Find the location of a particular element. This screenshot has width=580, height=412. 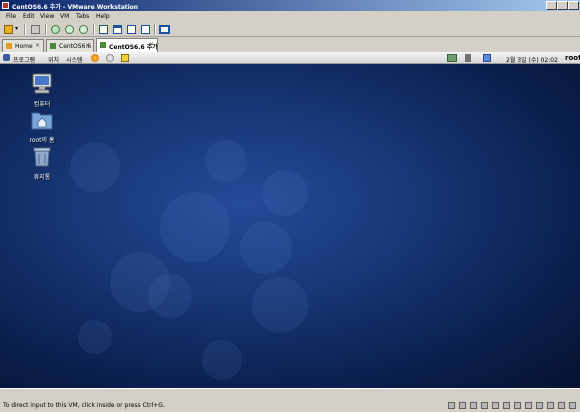

messages-icon is located at coordinates (561, 405).